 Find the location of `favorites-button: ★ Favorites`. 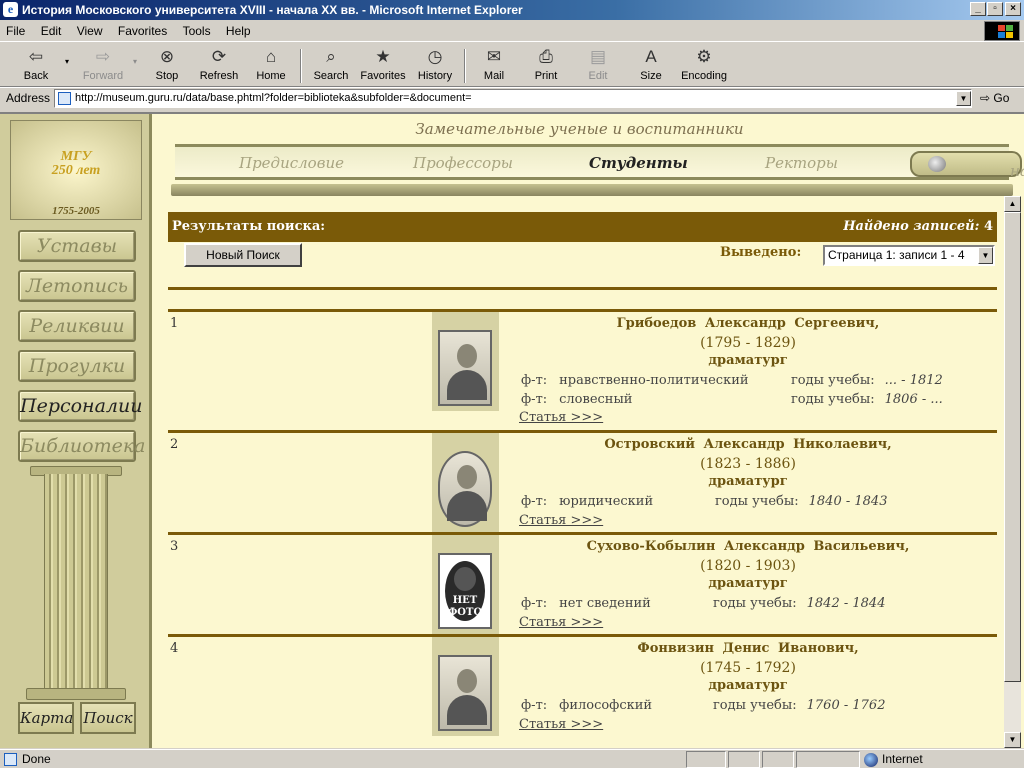

favorites-button: ★ Favorites is located at coordinates (383, 64).